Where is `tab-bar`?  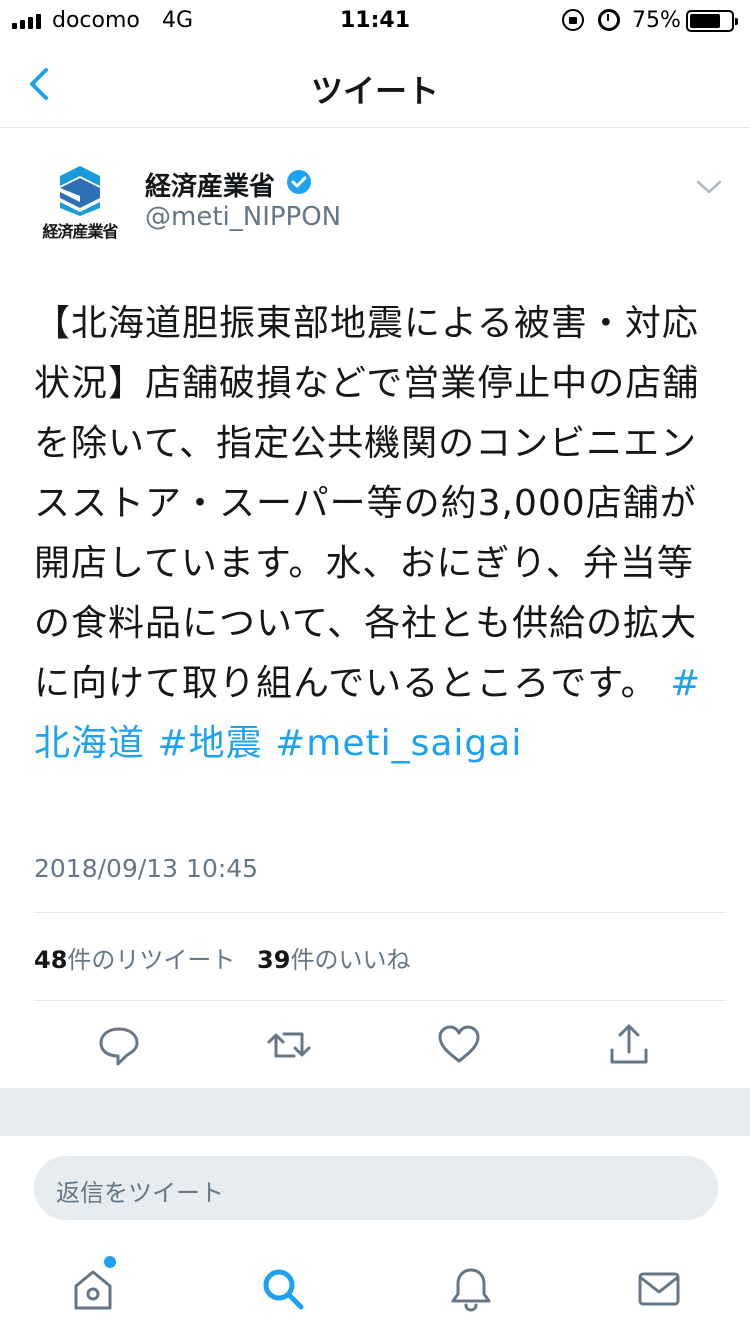 tab-bar is located at coordinates (375, 1289).